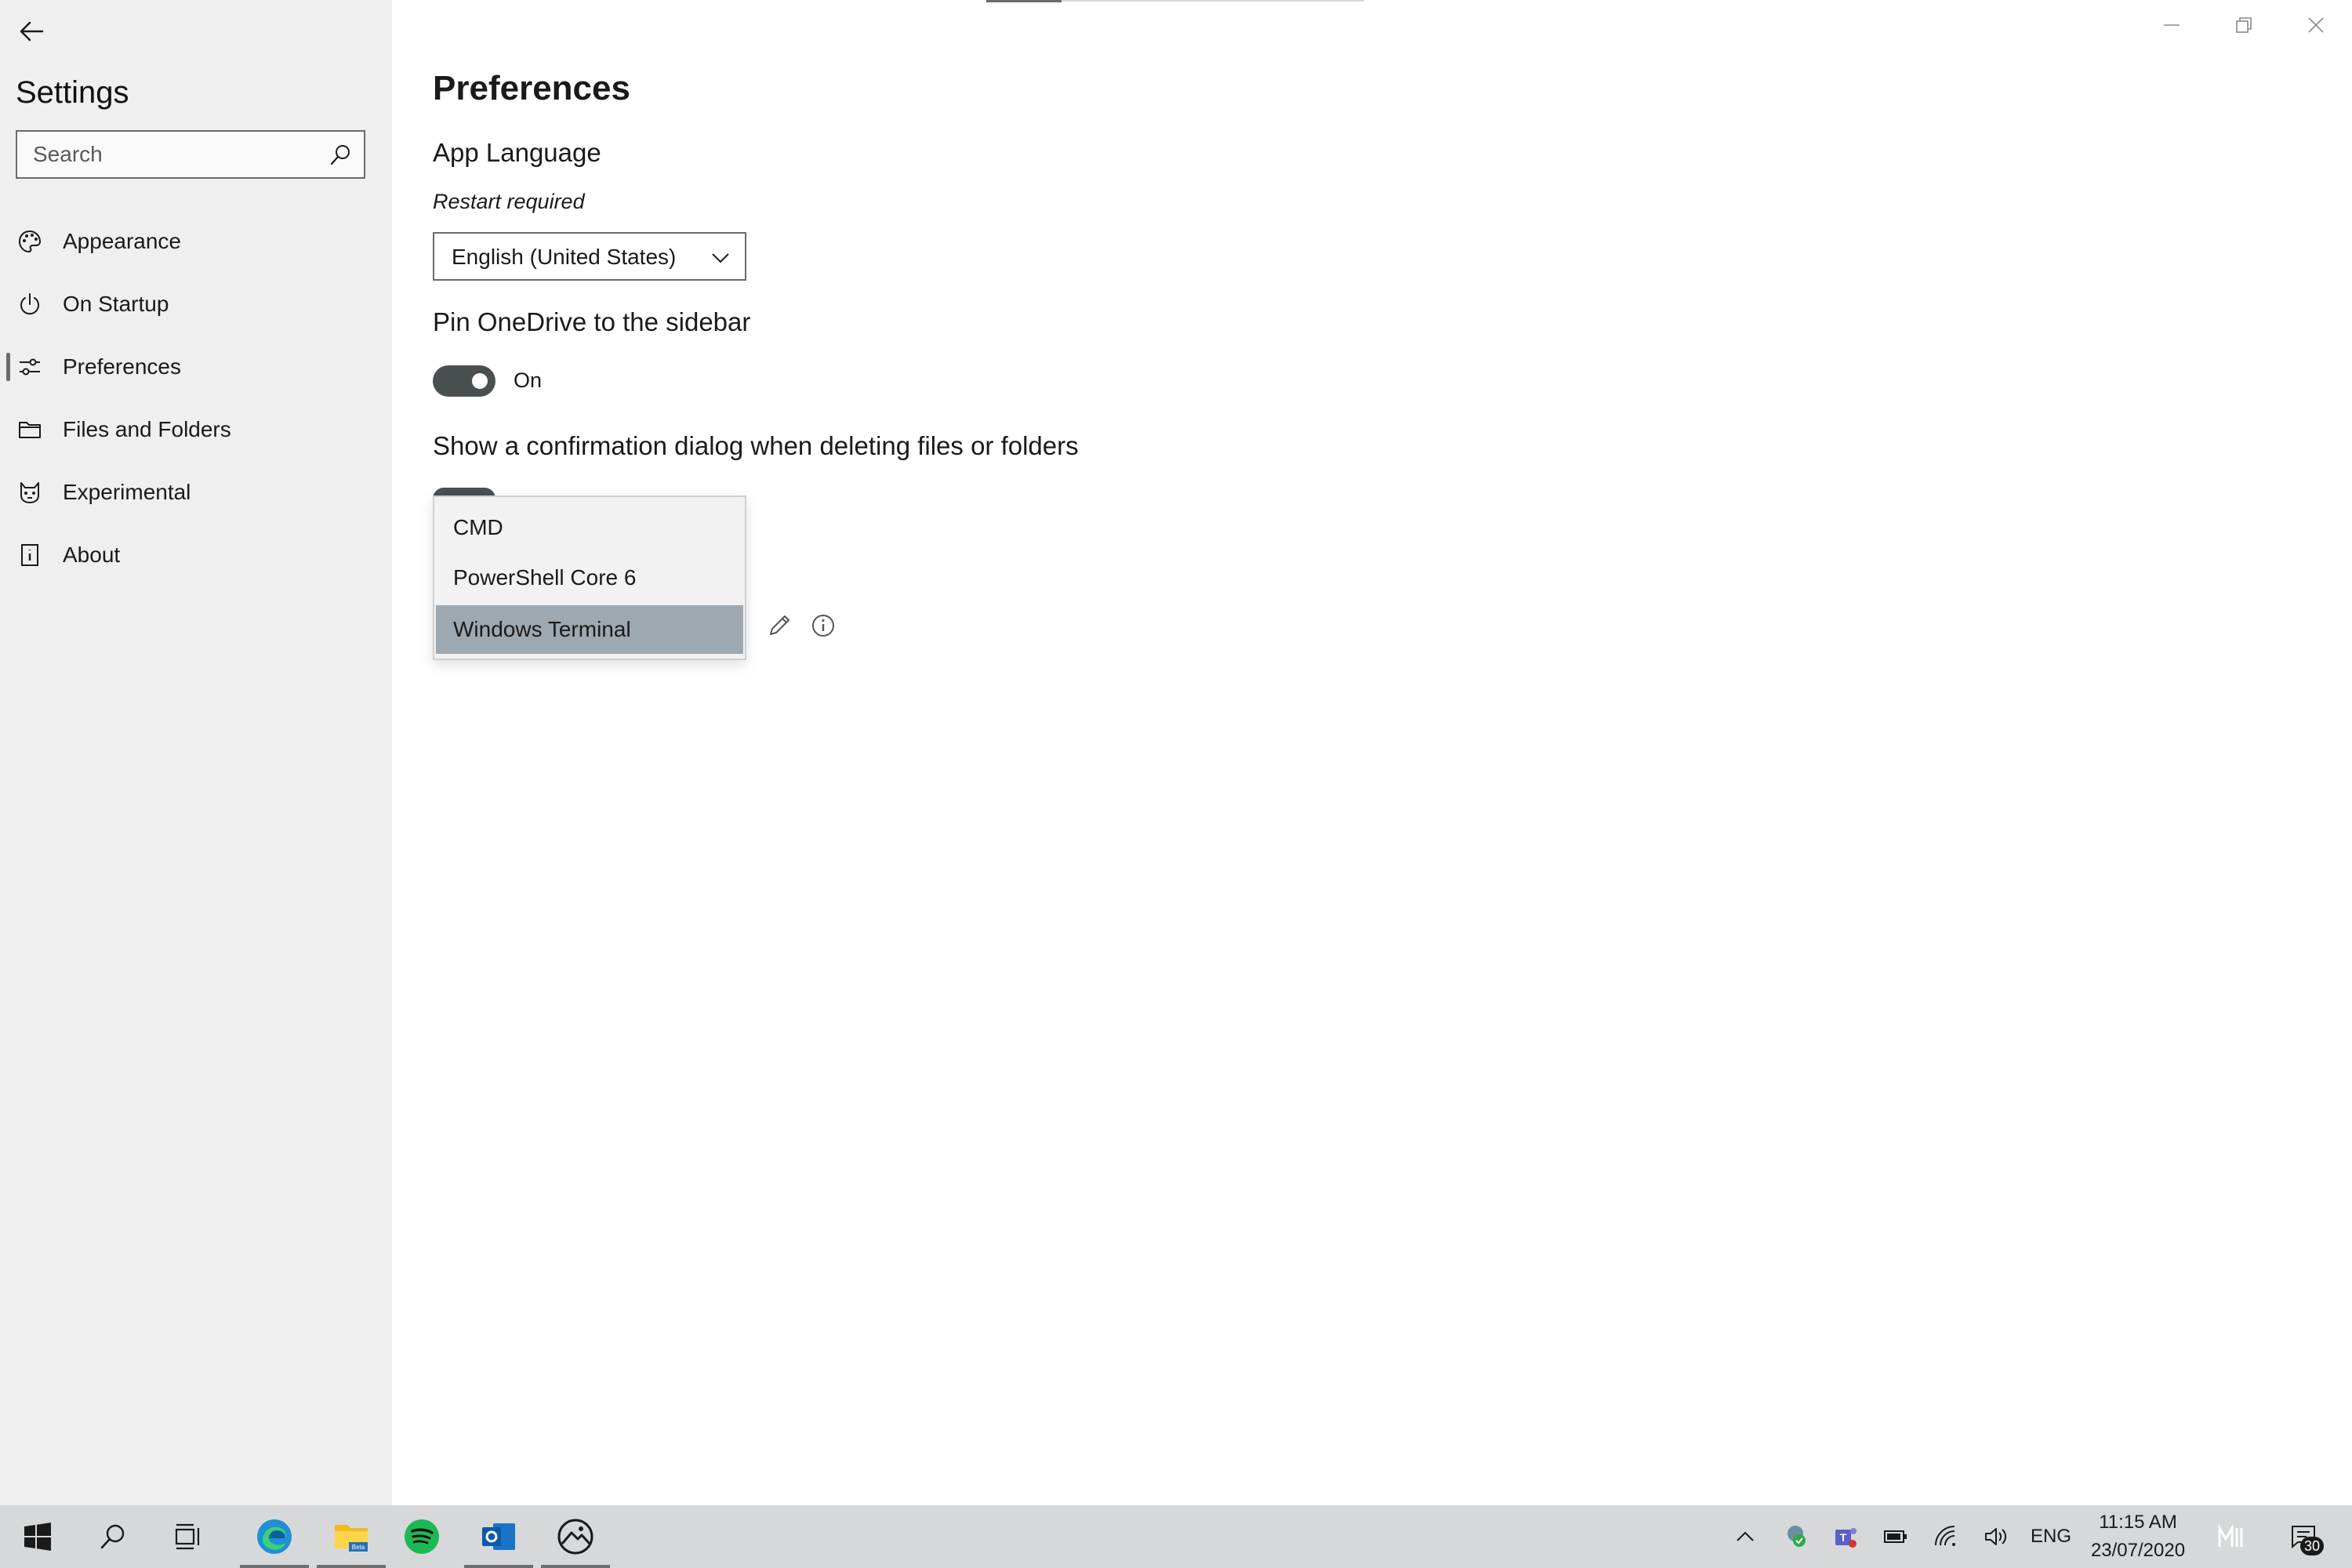  I want to click on terminal-dropdown-list: CMD PowerShell Core 6 Windows Terminal, so click(589, 577).